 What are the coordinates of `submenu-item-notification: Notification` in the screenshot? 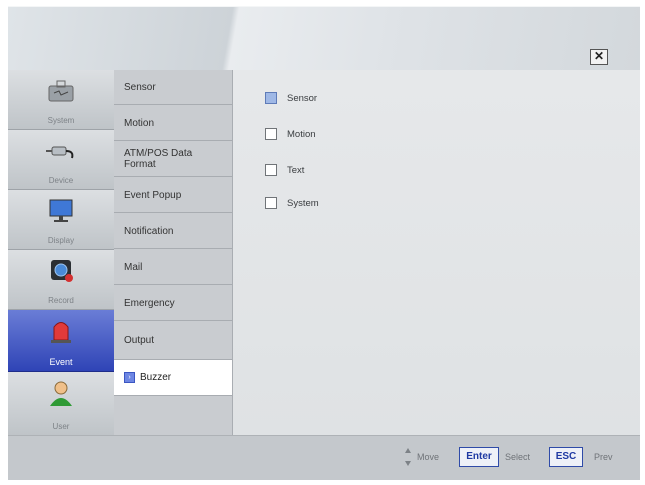 It's located at (173, 231).